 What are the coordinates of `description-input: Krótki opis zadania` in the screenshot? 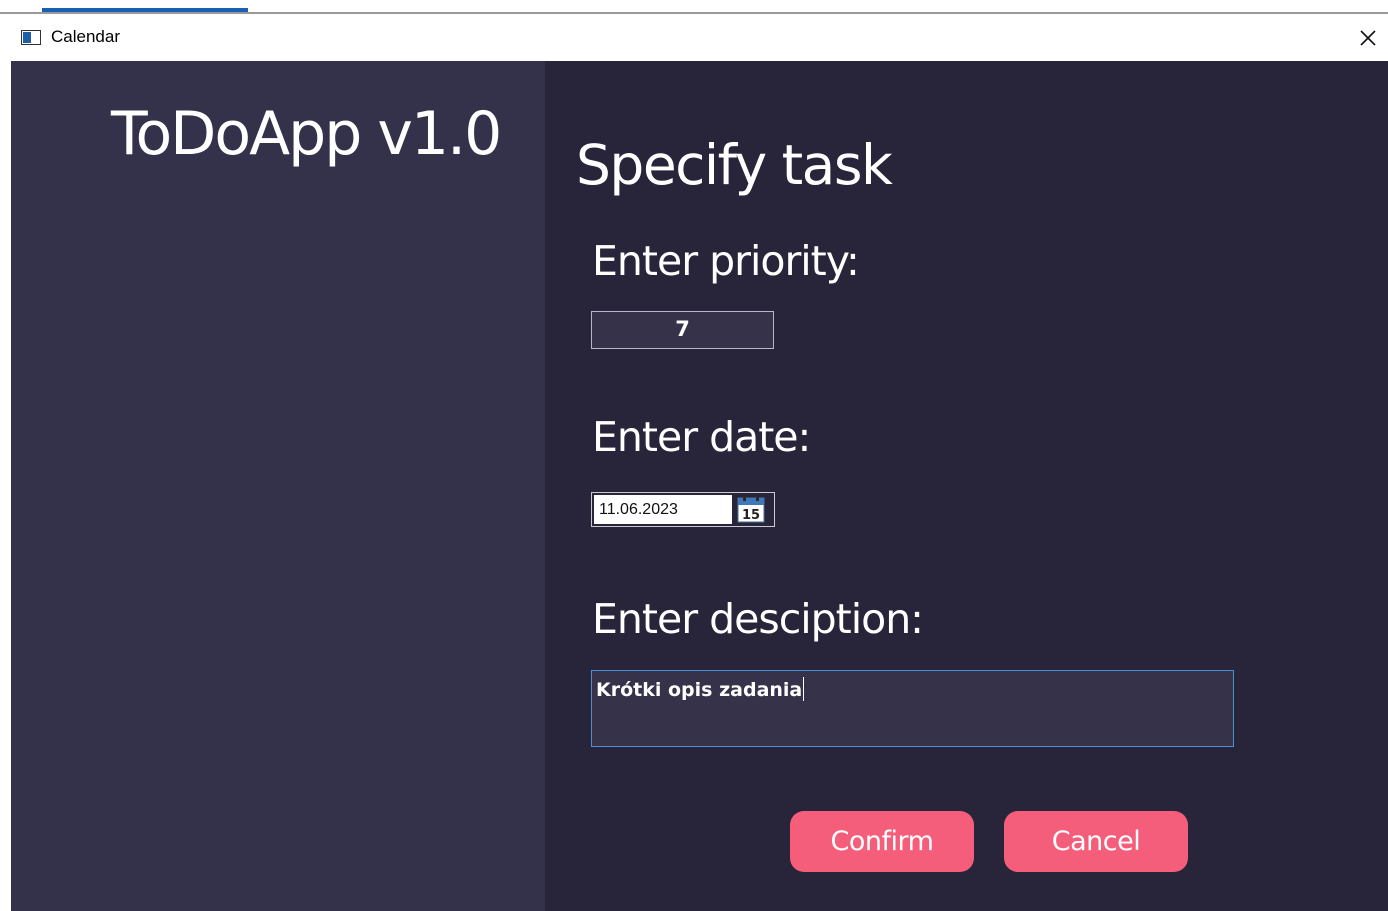 It's located at (912, 708).